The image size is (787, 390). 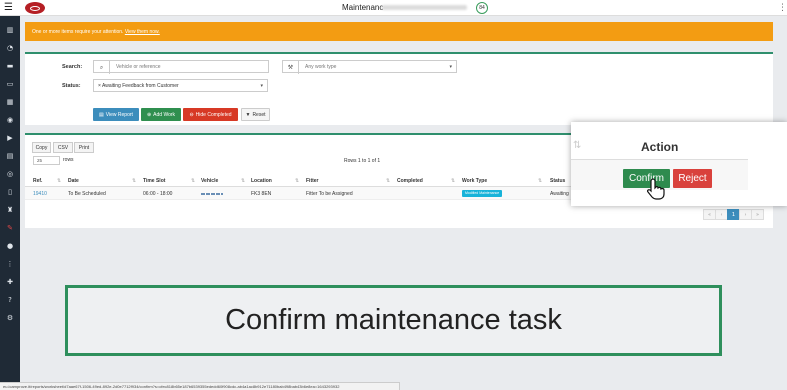 I want to click on sidebar: ▥ ◔ ▬ ▭ ▦ ◉ ▶ ▤ ◎ ▯ ♜ ✎ ● ⋮ ✚ ? ⚙, so click(x=10, y=195).